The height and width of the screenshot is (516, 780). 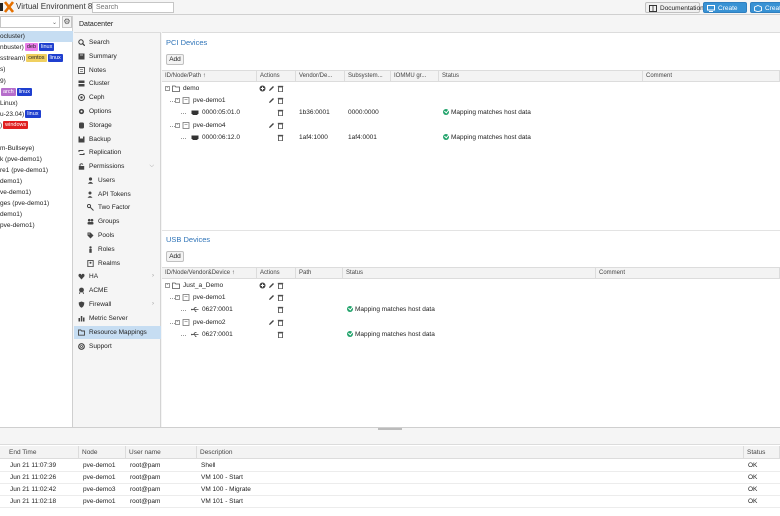 What do you see at coordinates (36, 225) in the screenshot?
I see `tree-item: pve-demo1)` at bounding box center [36, 225].